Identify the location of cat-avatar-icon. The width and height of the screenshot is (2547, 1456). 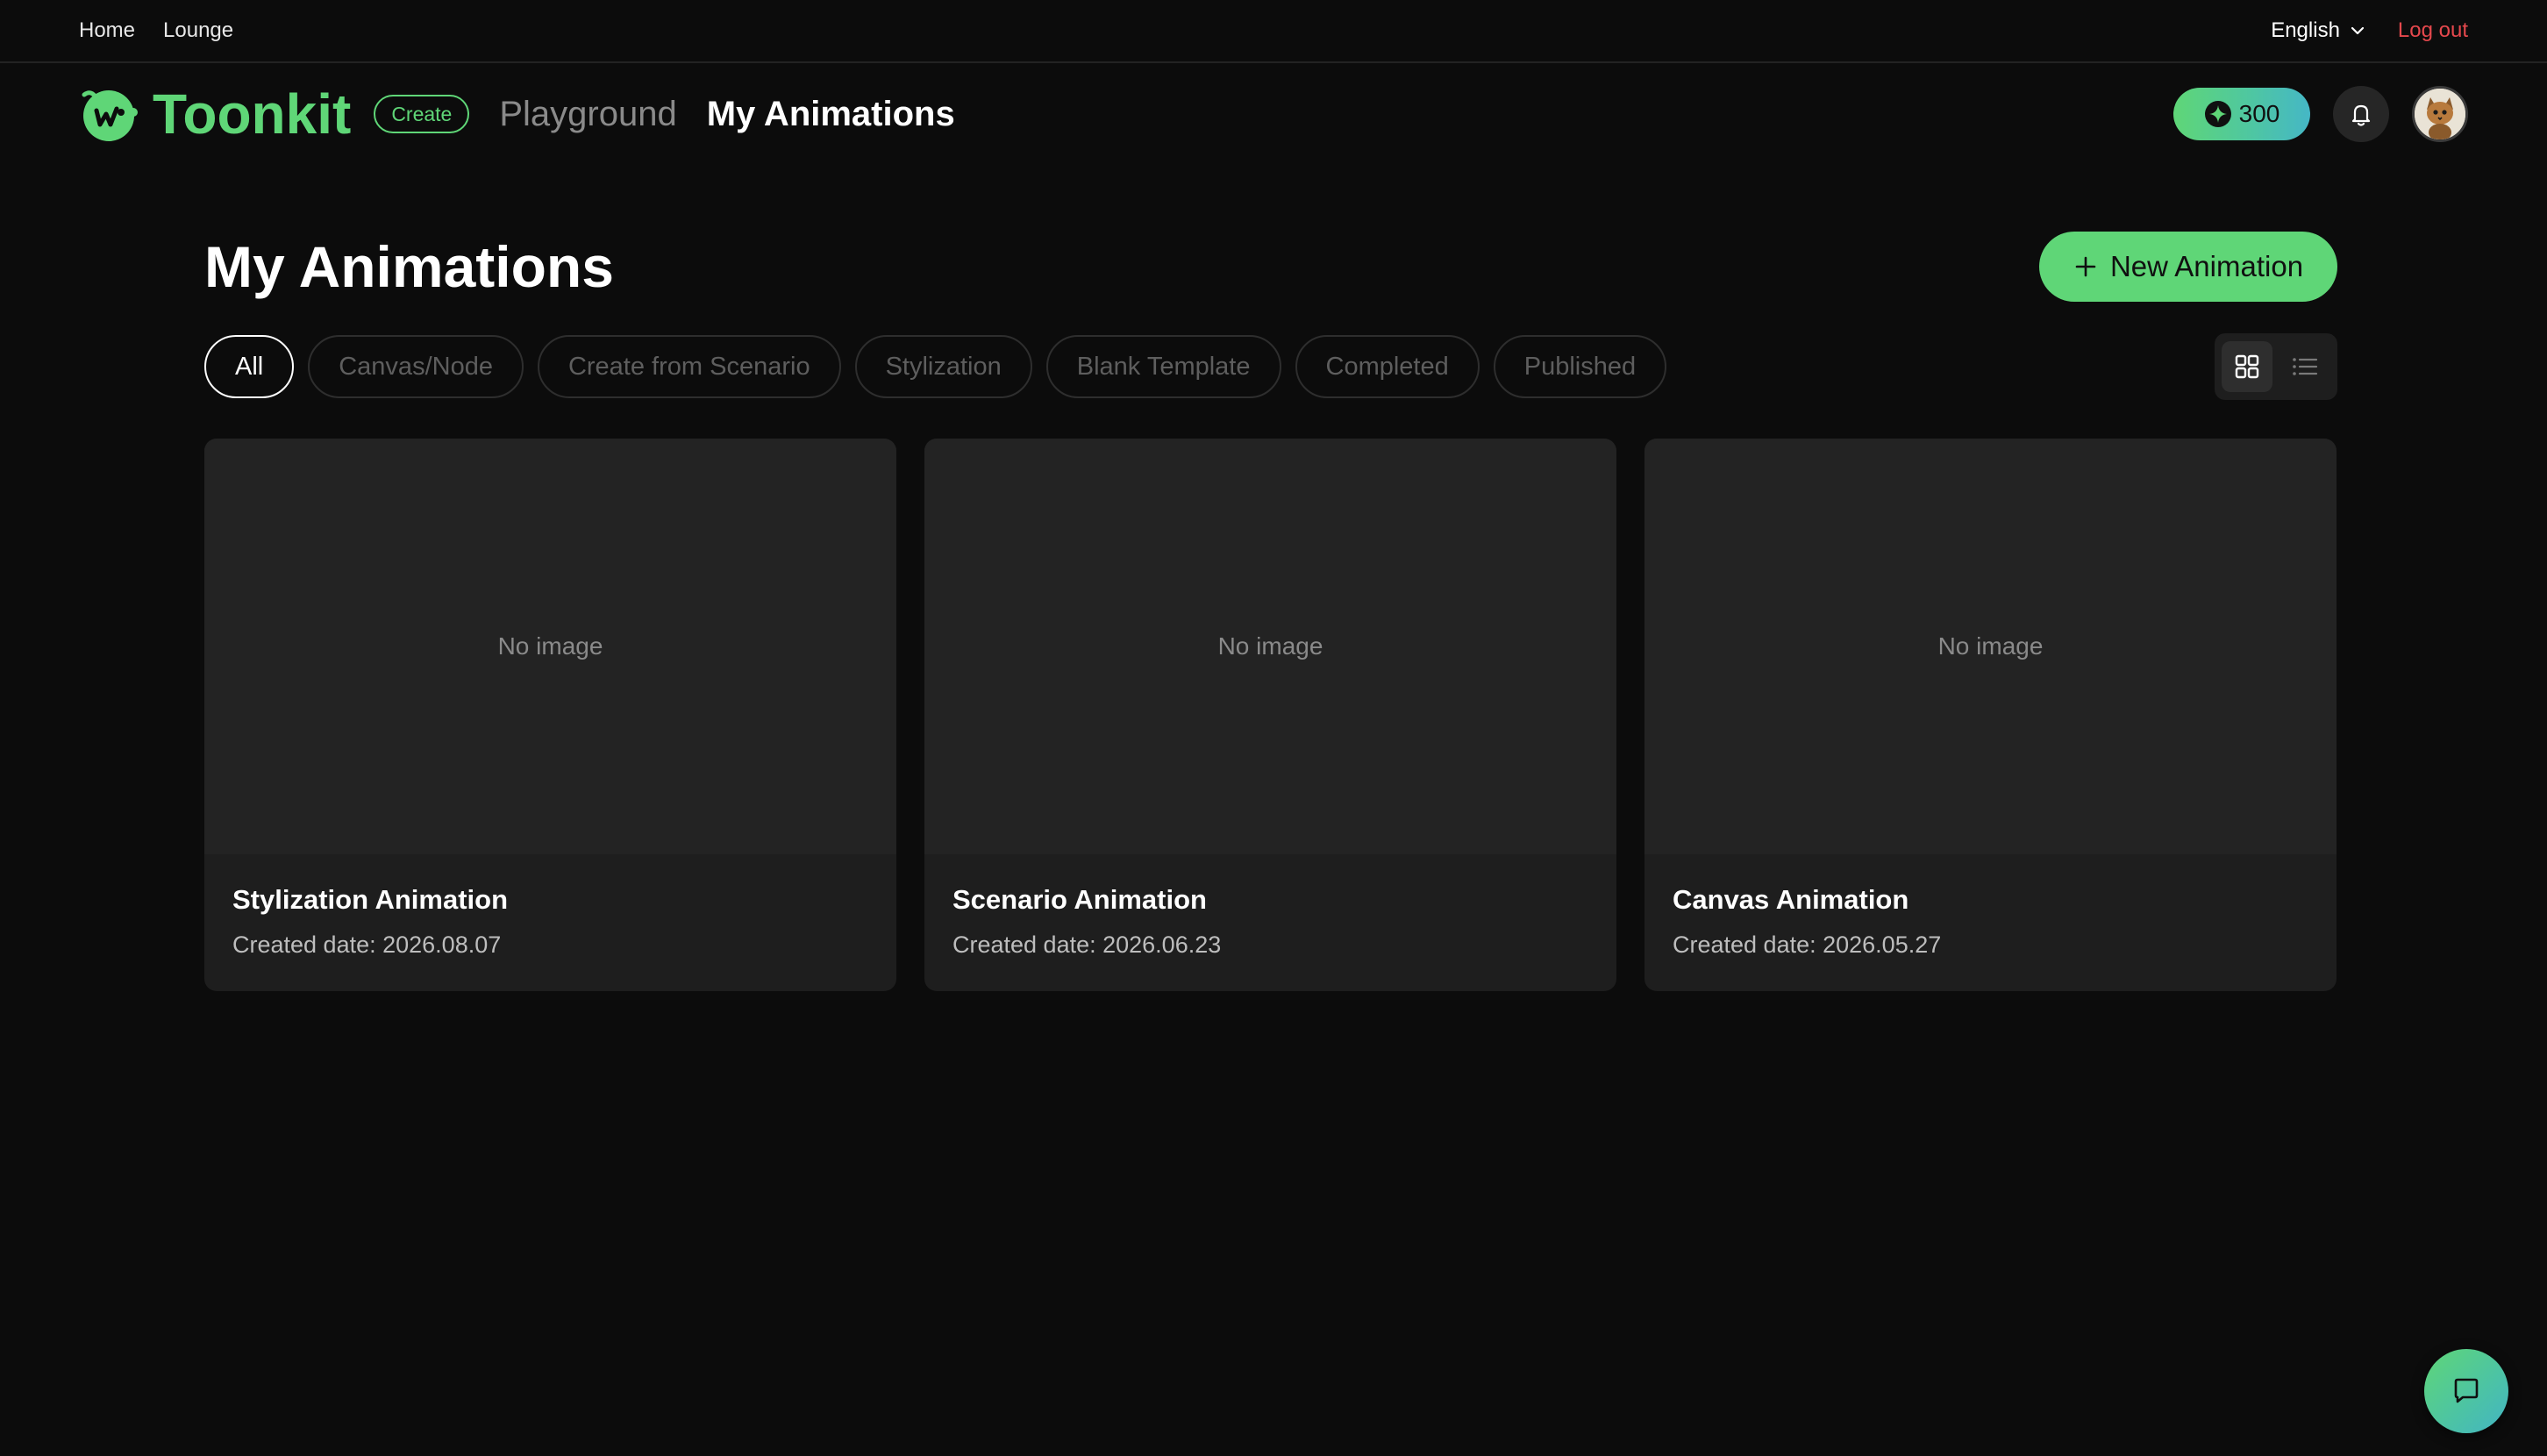
(2440, 114).